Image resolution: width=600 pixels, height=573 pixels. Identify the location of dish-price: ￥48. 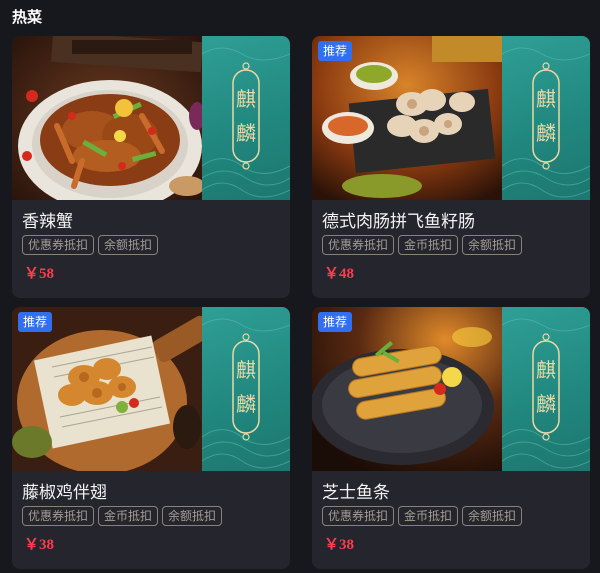
(339, 274).